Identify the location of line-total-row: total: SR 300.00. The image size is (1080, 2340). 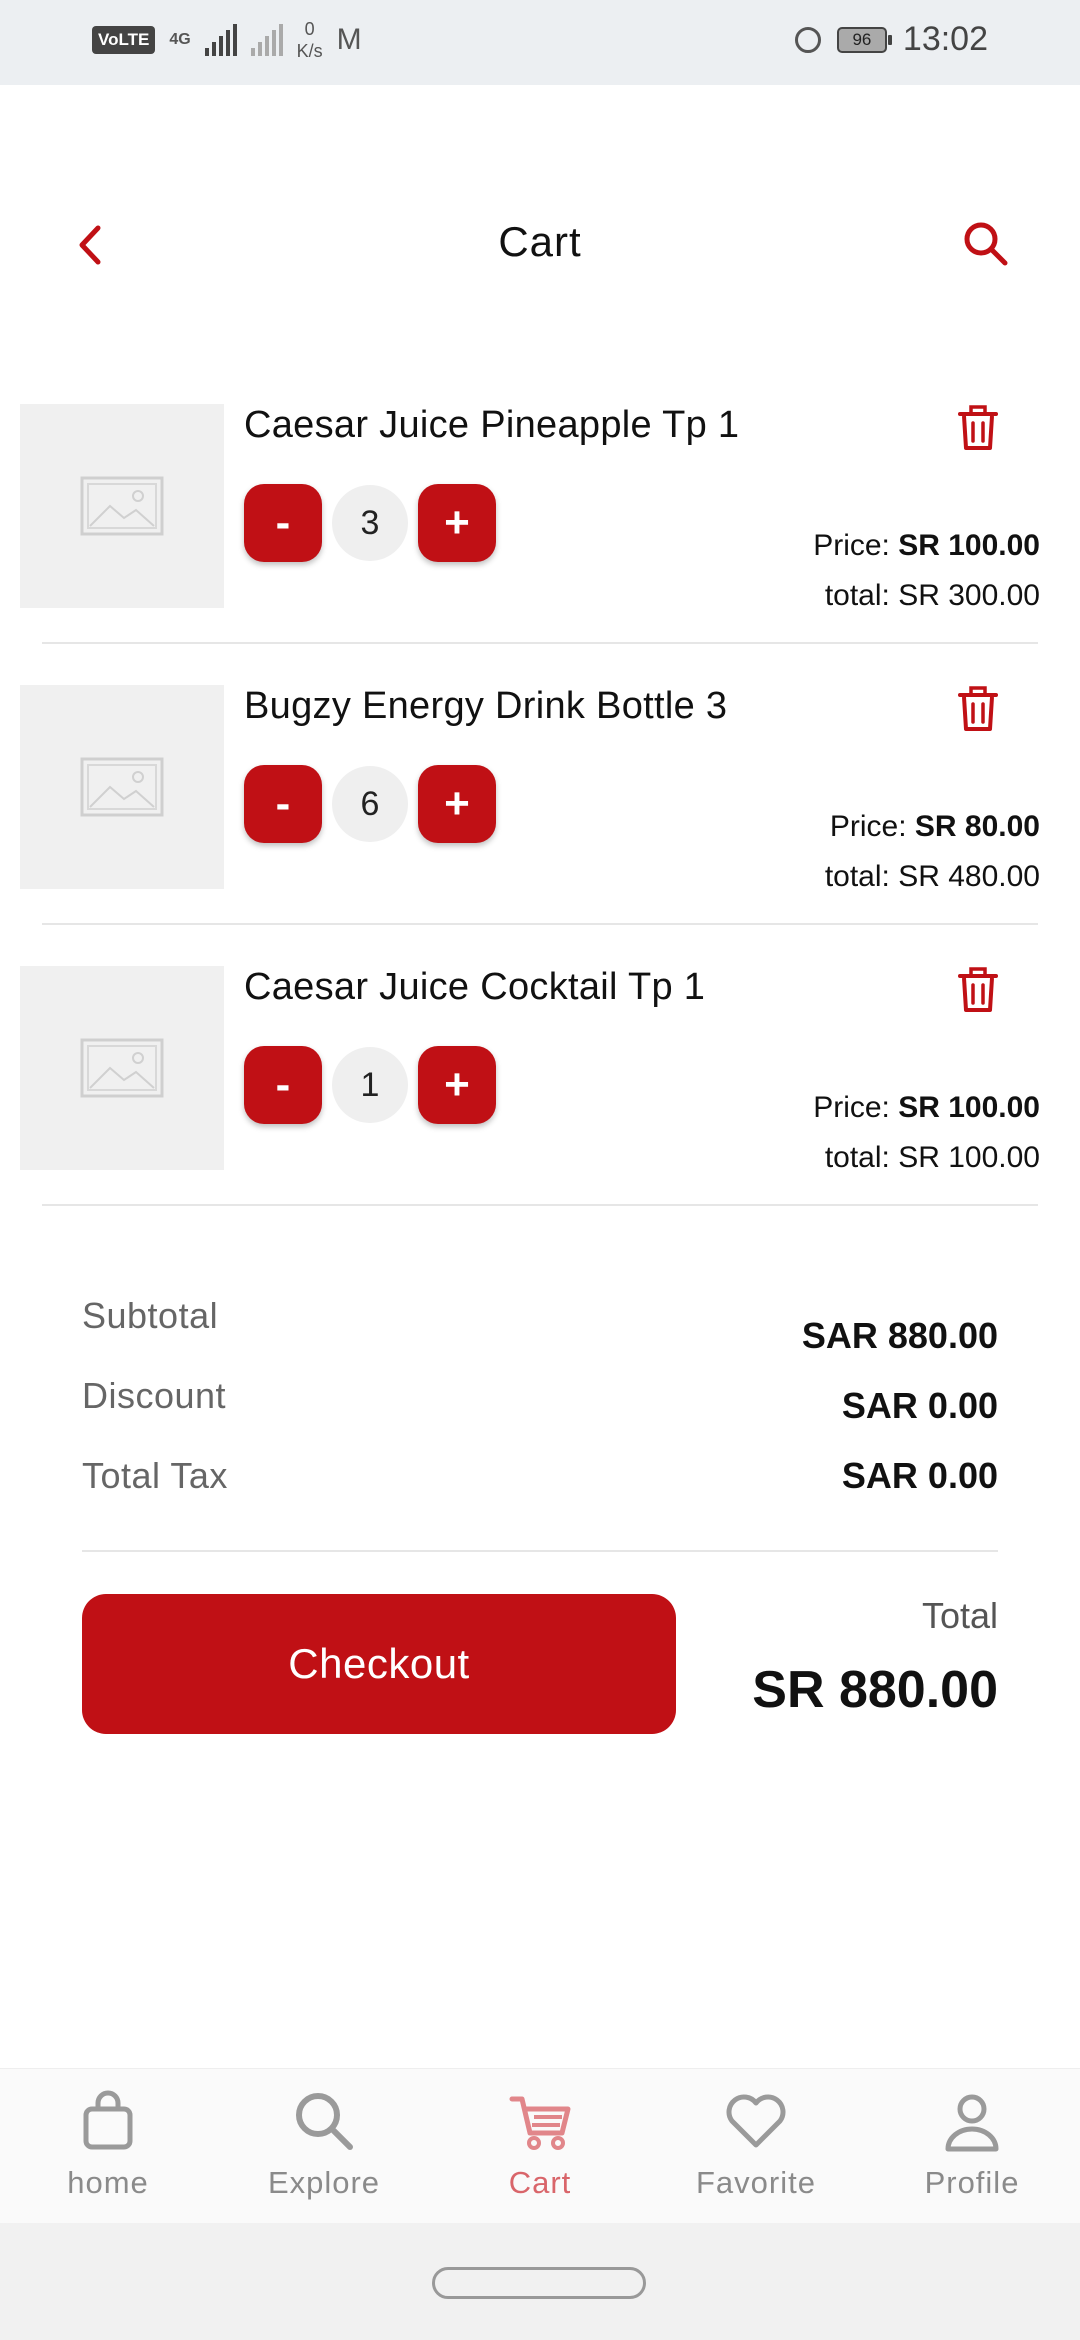
(932, 596).